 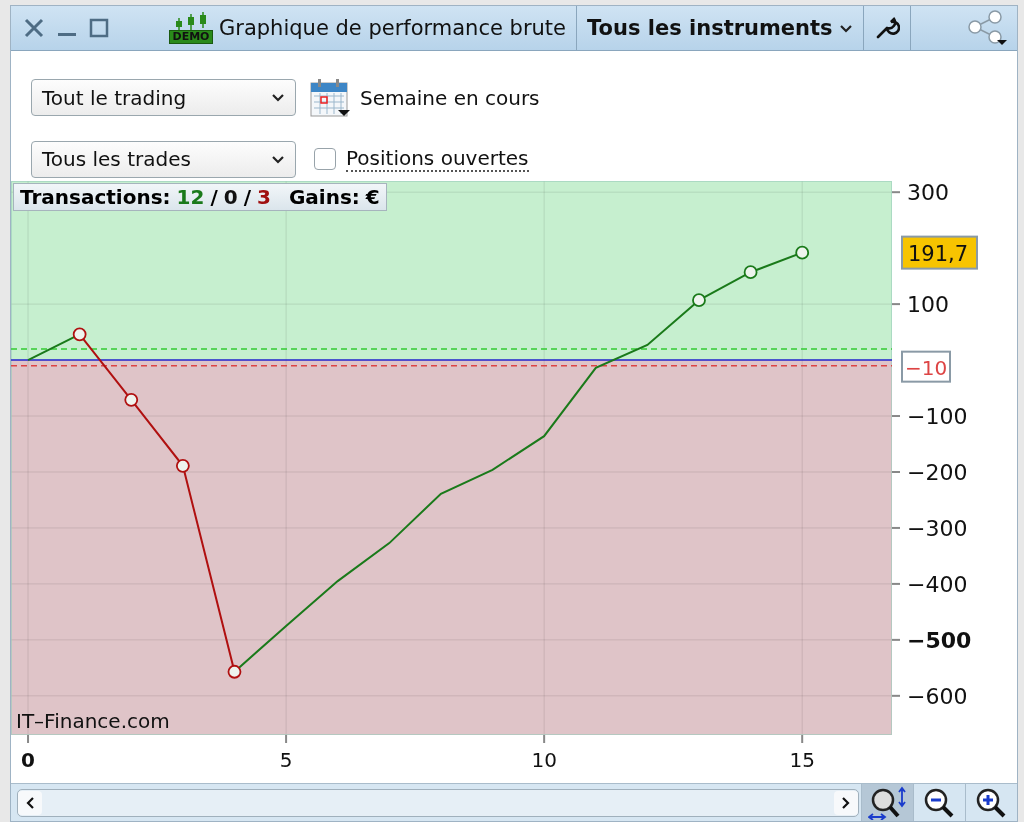 What do you see at coordinates (28, 760) in the screenshot?
I see `x-axis-label: 0` at bounding box center [28, 760].